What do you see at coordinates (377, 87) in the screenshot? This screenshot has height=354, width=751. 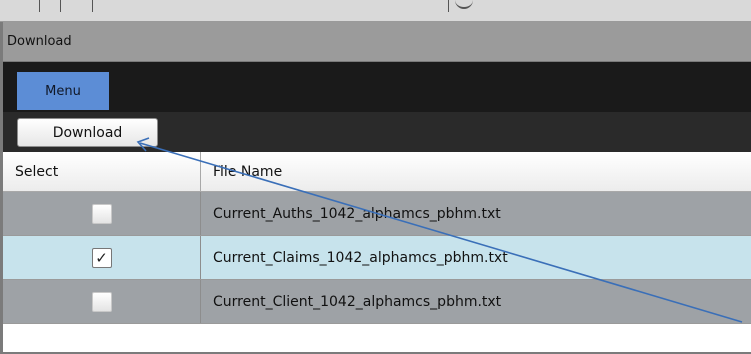 I see `menu-bar: Menu` at bounding box center [377, 87].